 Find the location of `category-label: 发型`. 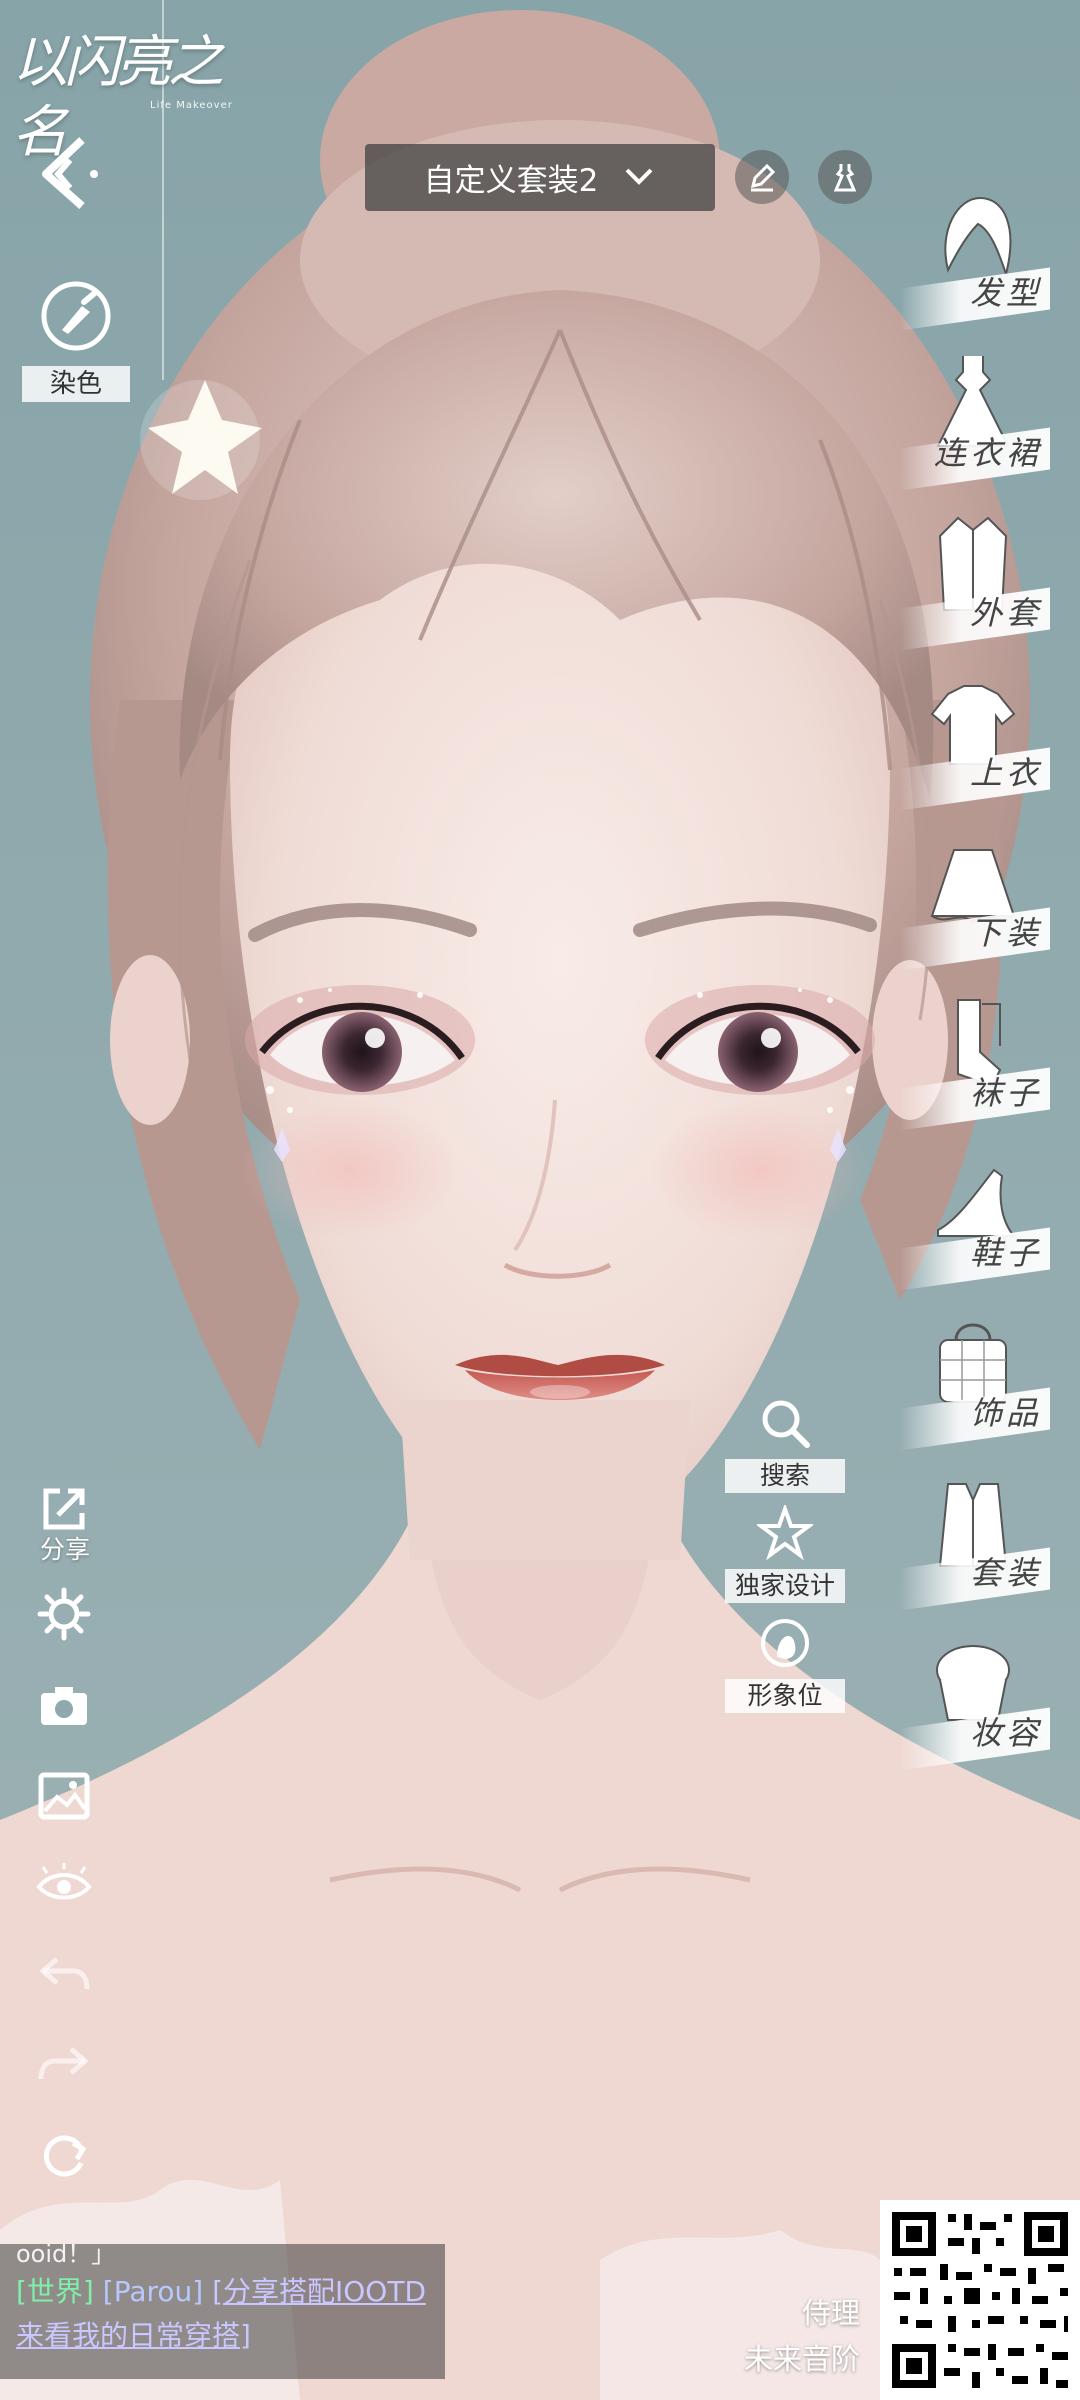

category-label: 发型 is located at coordinates (1005, 293).